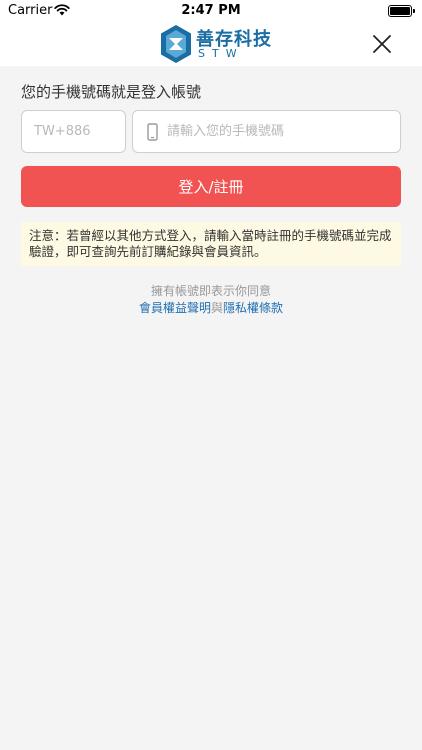 Image resolution: width=422 pixels, height=750 pixels. Describe the element at coordinates (216, 308) in the screenshot. I see `terms-conjunction: 與` at that location.